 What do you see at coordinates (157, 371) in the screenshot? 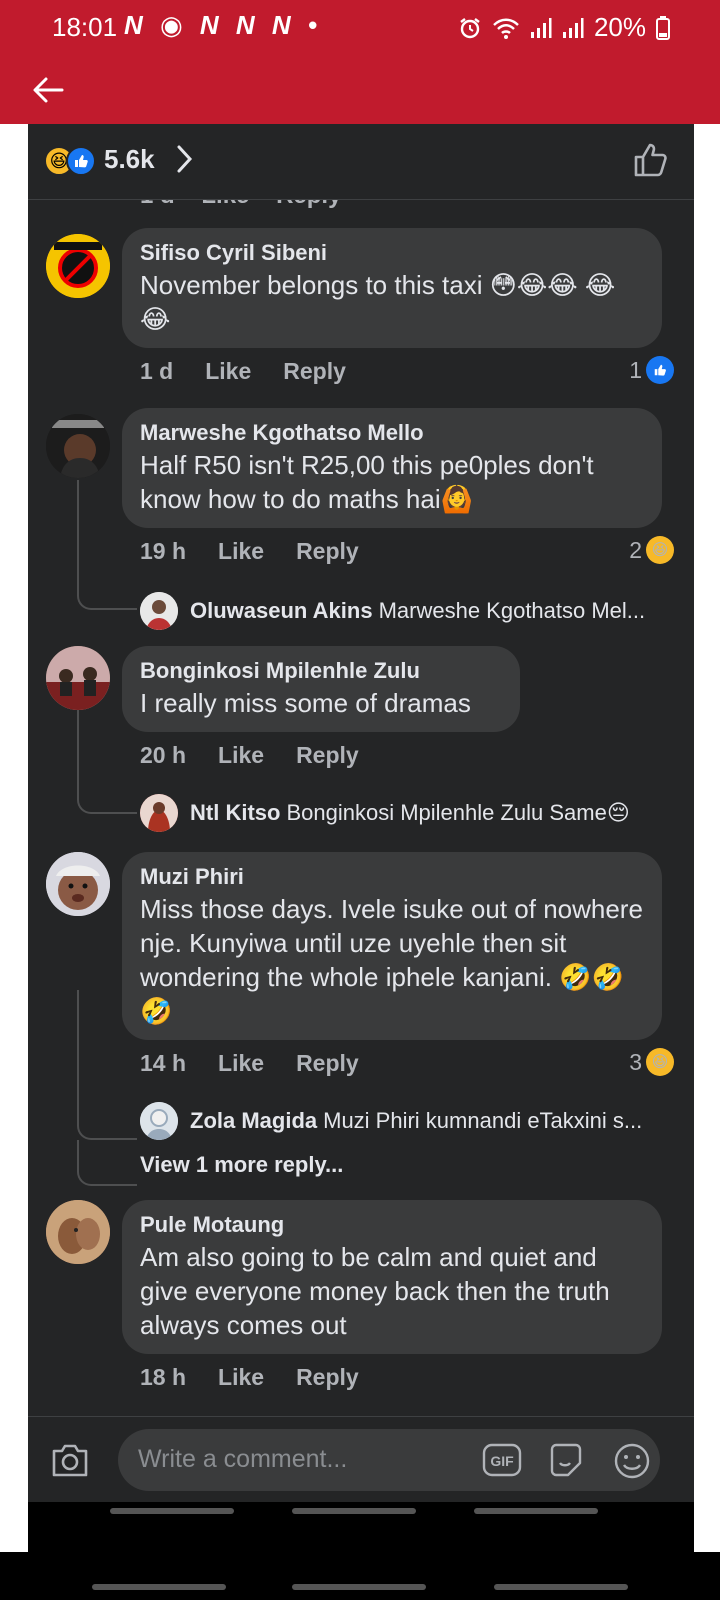
I see `comment-time: 1 d` at bounding box center [157, 371].